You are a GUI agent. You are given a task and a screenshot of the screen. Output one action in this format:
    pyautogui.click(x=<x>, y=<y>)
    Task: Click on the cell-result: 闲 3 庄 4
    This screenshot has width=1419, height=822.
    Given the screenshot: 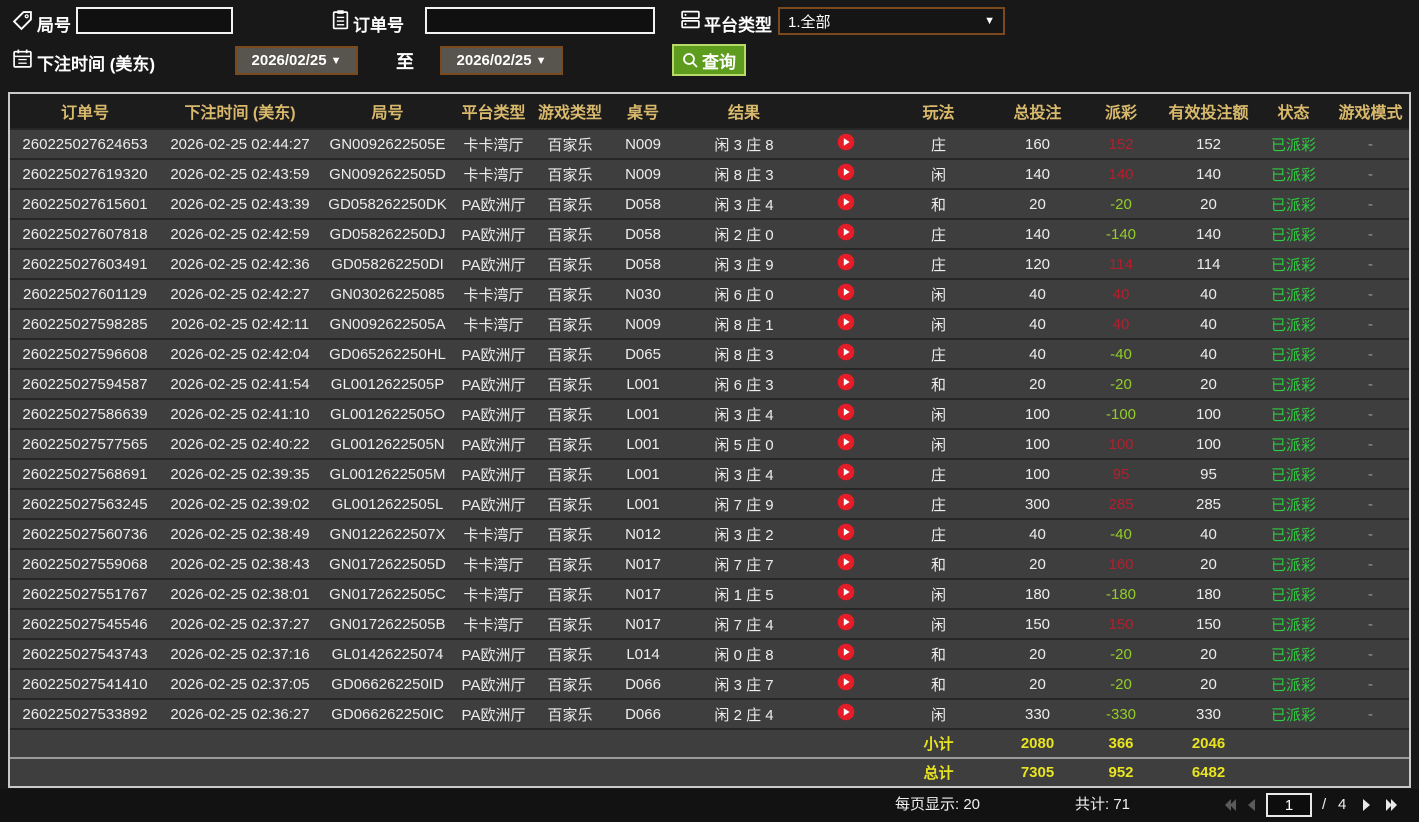 What is the action you would take?
    pyautogui.click(x=744, y=475)
    